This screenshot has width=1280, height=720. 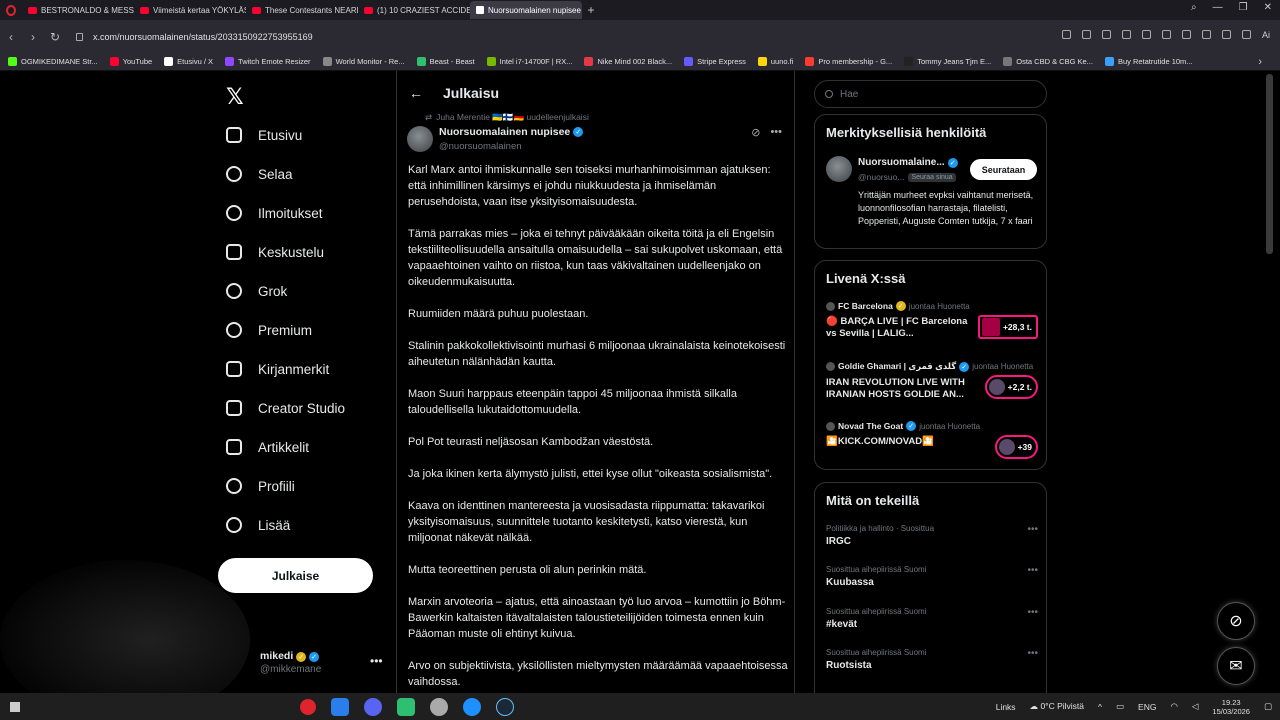 What do you see at coordinates (1268, 706) in the screenshot?
I see `notification-icon: ▢` at bounding box center [1268, 706].